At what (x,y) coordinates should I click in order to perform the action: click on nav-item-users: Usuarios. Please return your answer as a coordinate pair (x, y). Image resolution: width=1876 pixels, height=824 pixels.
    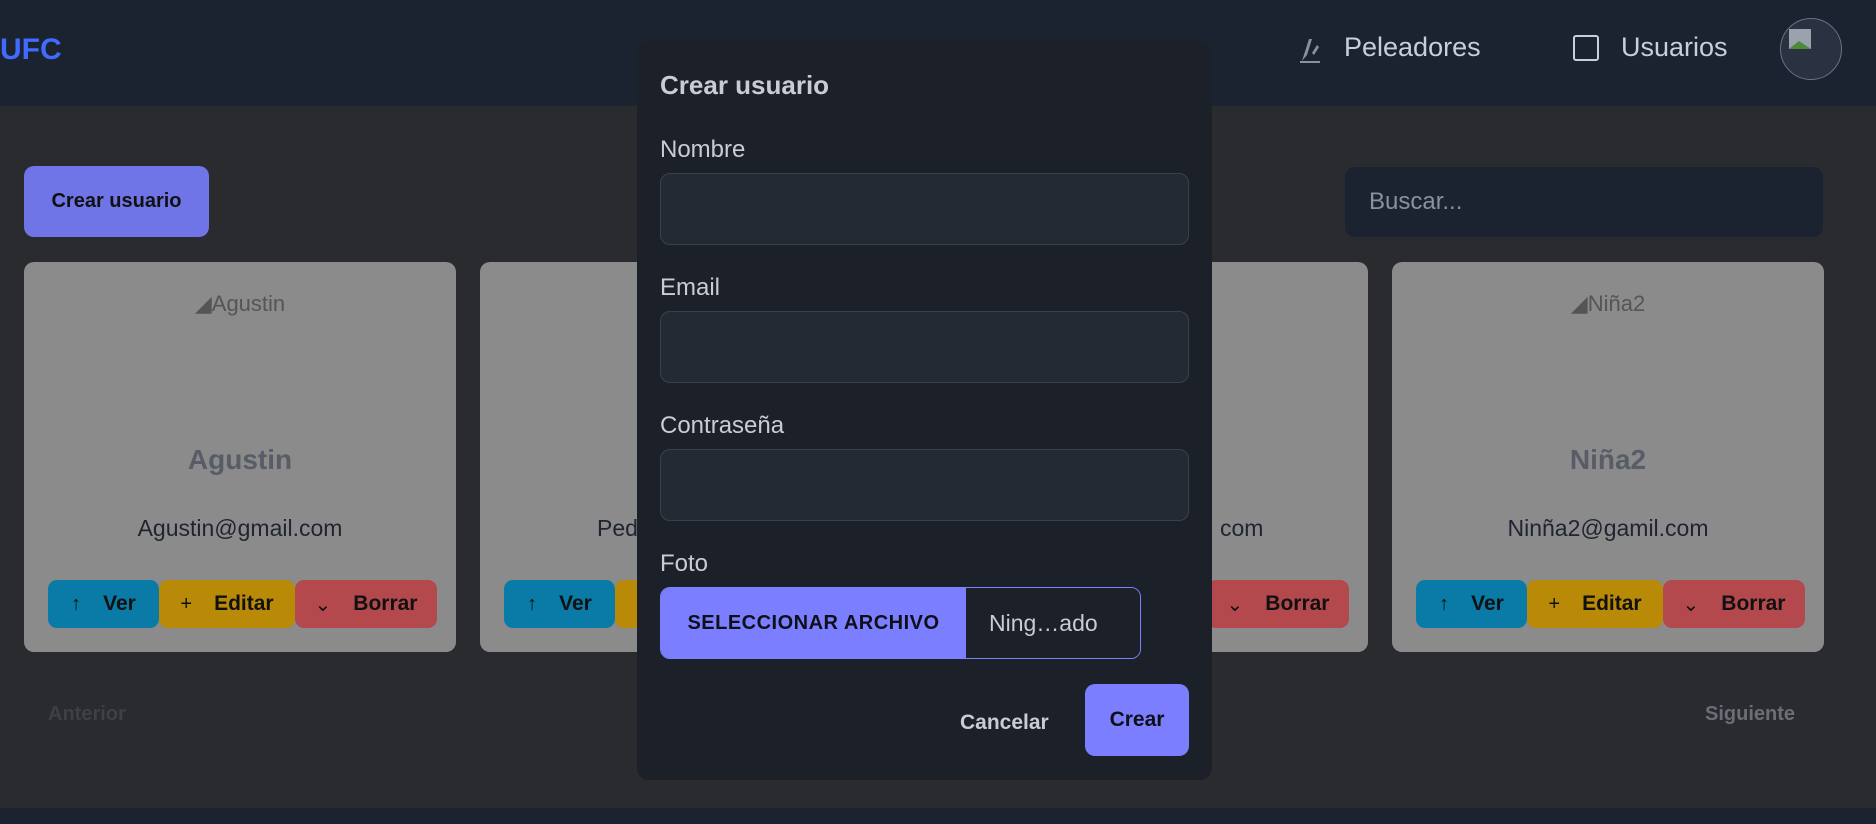
    Looking at the image, I should click on (1650, 47).